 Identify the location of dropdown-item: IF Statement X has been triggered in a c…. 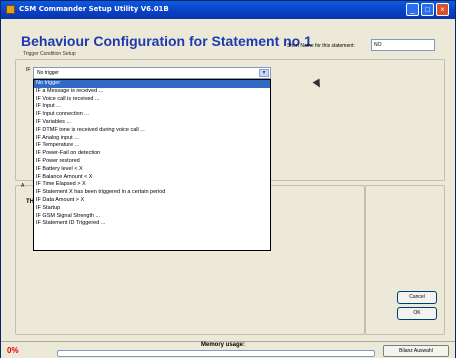
(152, 193).